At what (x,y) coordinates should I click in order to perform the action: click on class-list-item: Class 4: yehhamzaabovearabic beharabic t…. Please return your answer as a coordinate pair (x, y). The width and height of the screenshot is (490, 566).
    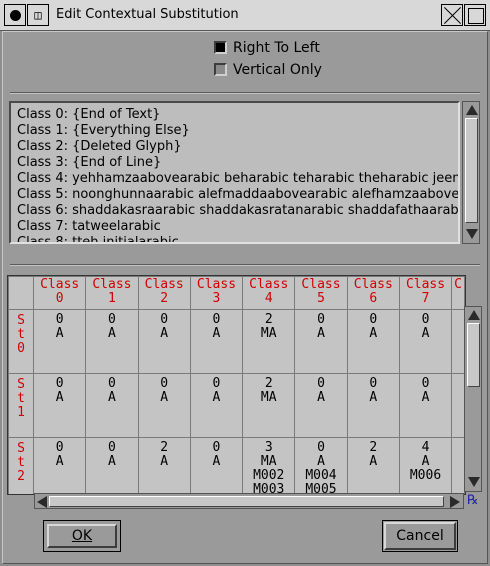
    Looking at the image, I should click on (237, 178).